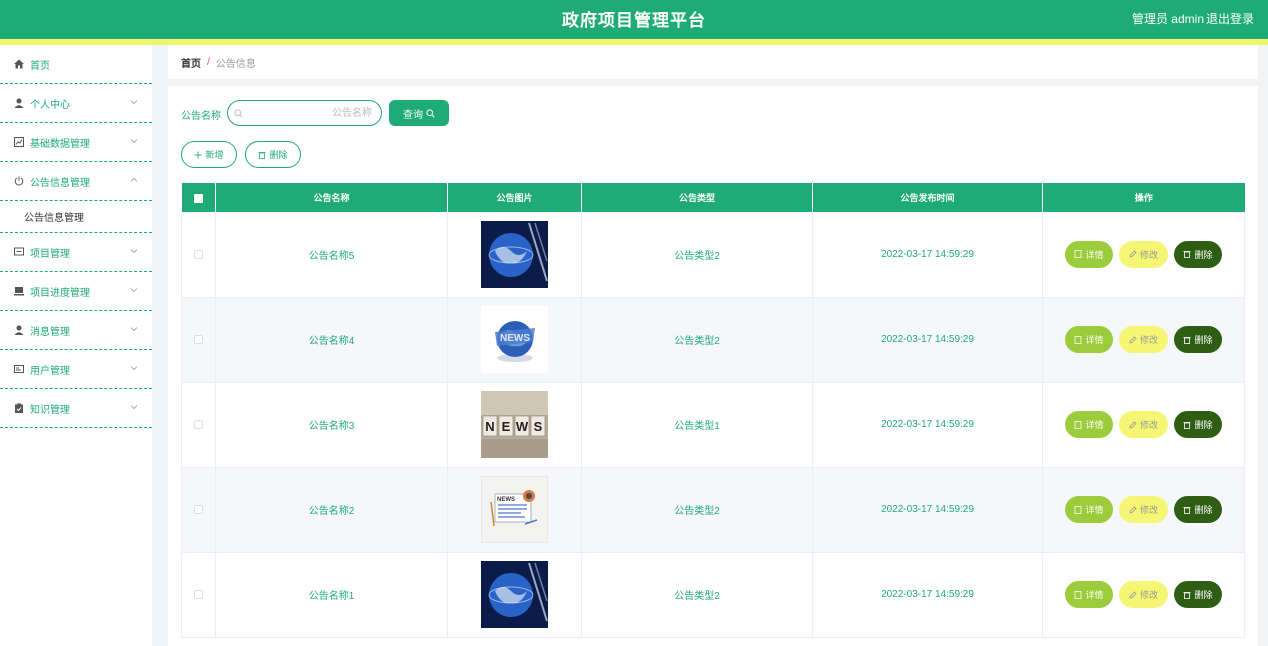  Describe the element at coordinates (201, 116) in the screenshot. I see `search-label: 公告名称` at that location.